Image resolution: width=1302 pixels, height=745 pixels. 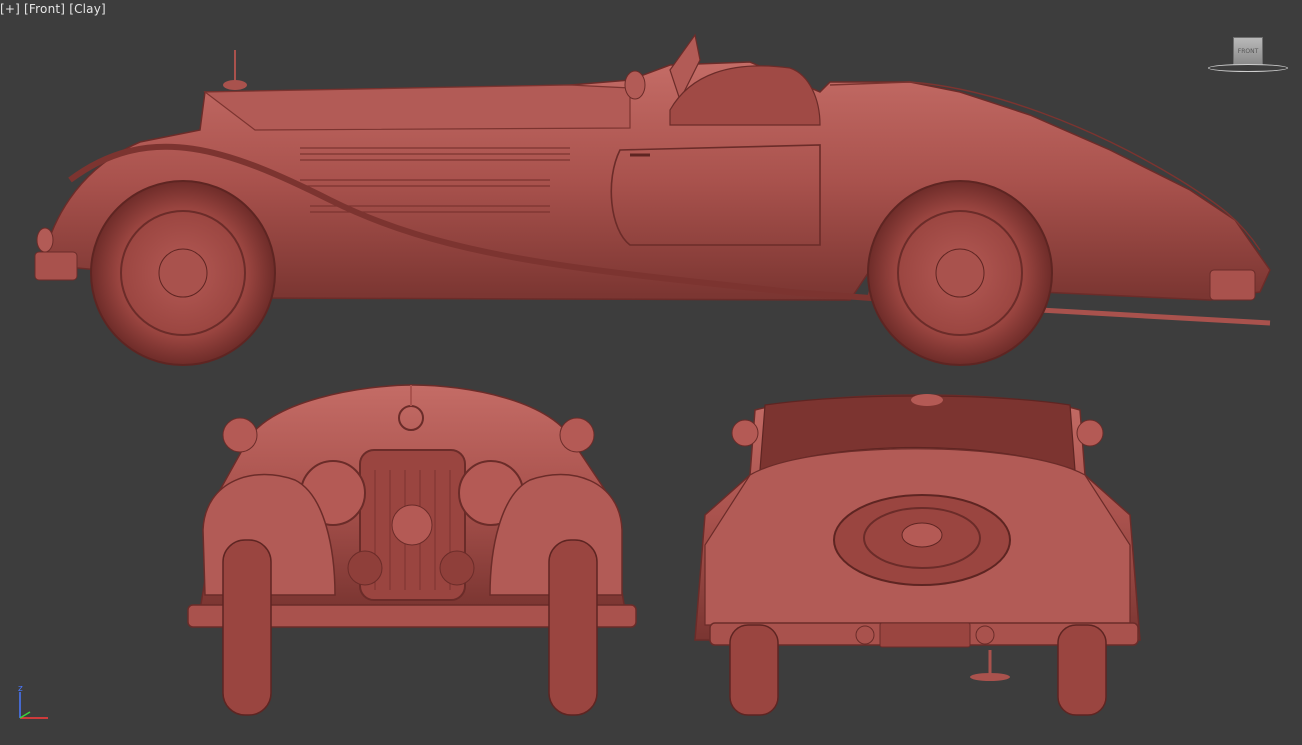 What do you see at coordinates (183, 273) in the screenshot?
I see `side-front-wheel` at bounding box center [183, 273].